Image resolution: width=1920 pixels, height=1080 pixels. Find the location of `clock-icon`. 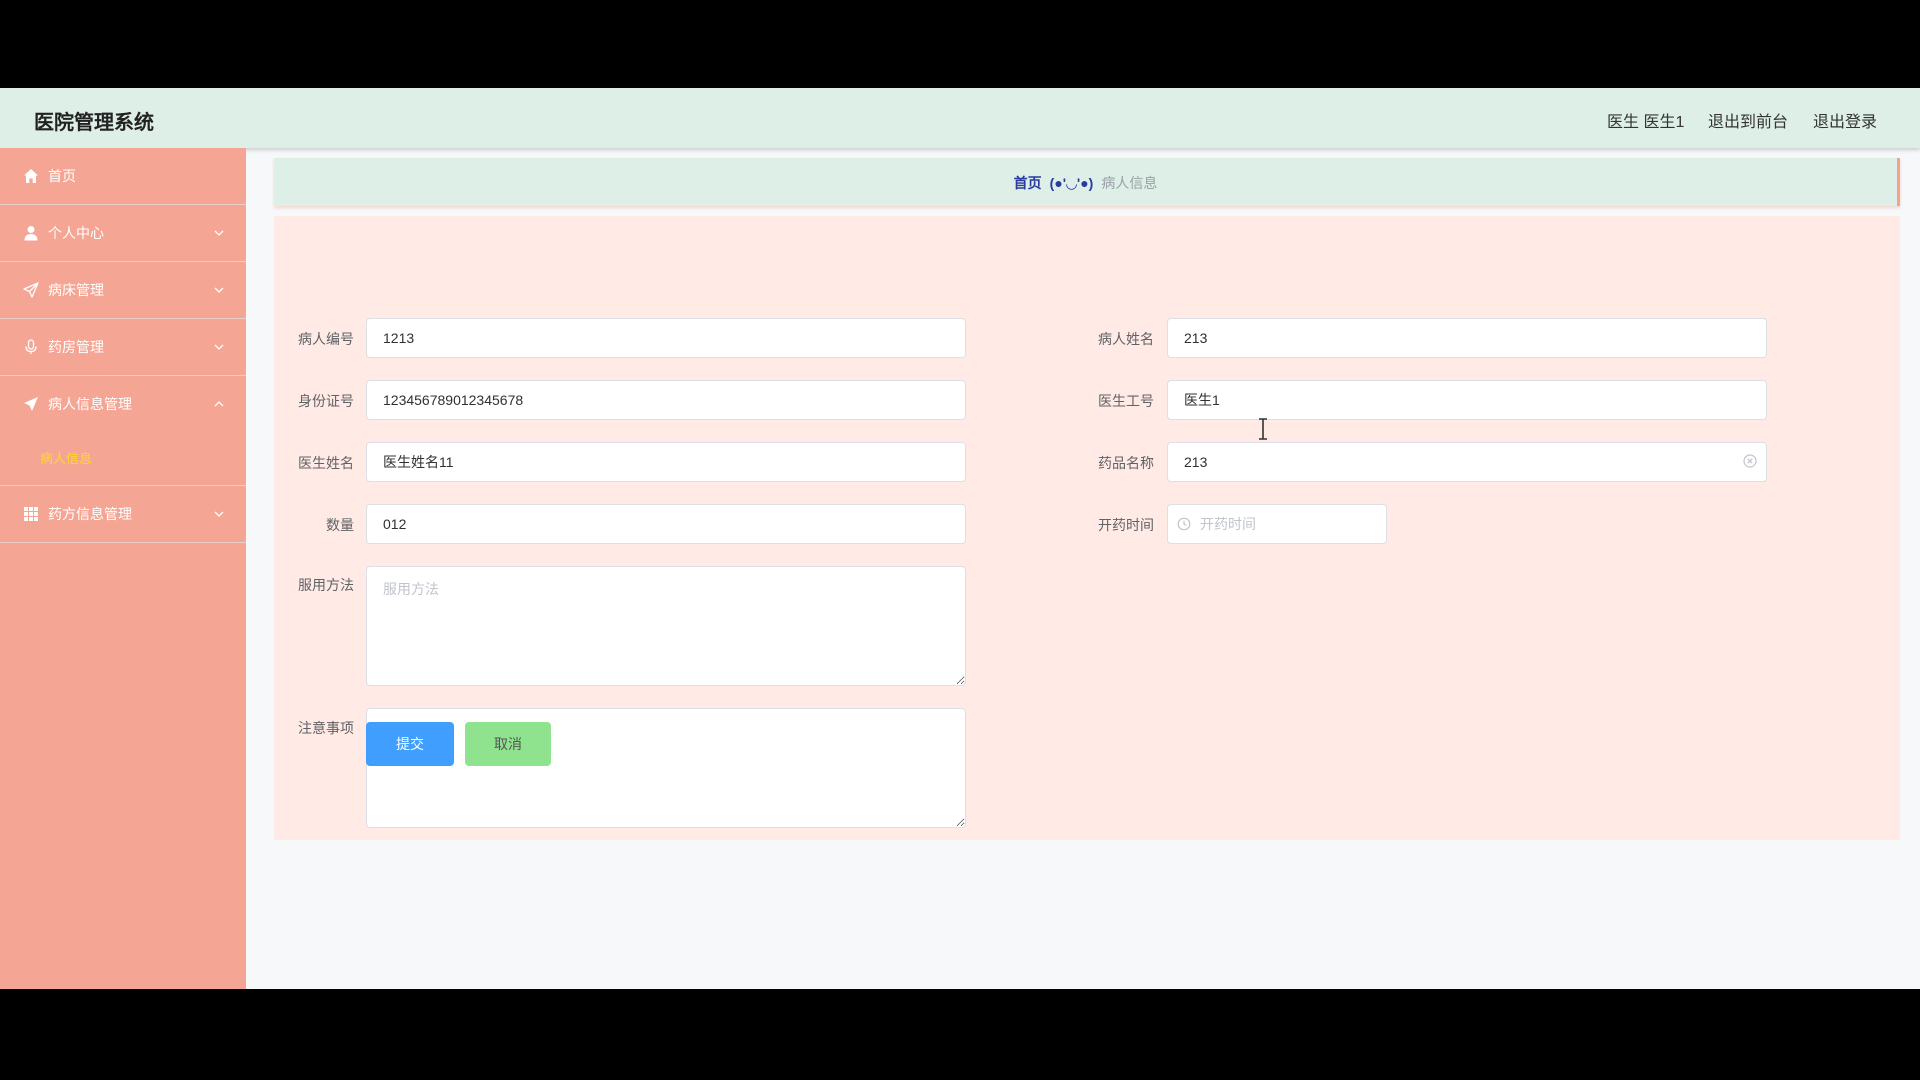

clock-icon is located at coordinates (1184, 524).